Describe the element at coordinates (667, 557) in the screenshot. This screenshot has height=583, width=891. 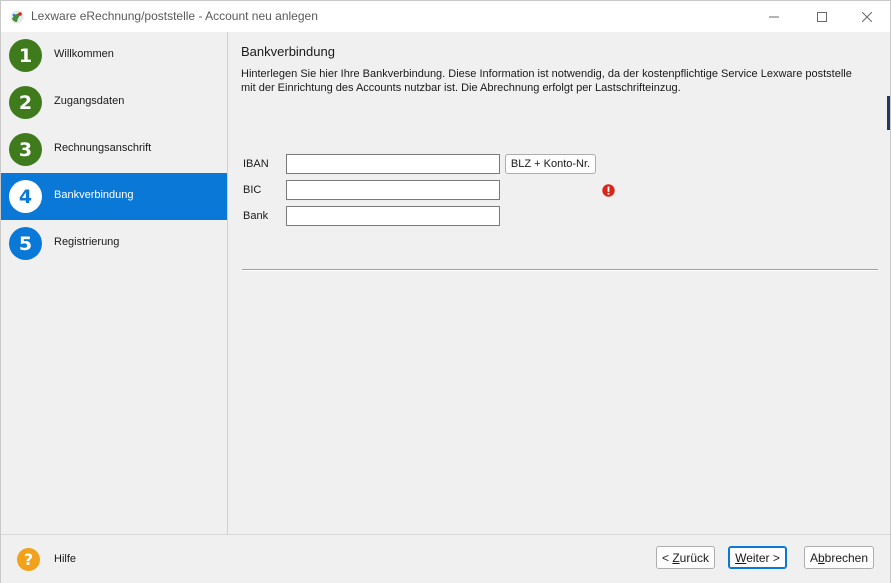
I see `back-prefix: <` at that location.